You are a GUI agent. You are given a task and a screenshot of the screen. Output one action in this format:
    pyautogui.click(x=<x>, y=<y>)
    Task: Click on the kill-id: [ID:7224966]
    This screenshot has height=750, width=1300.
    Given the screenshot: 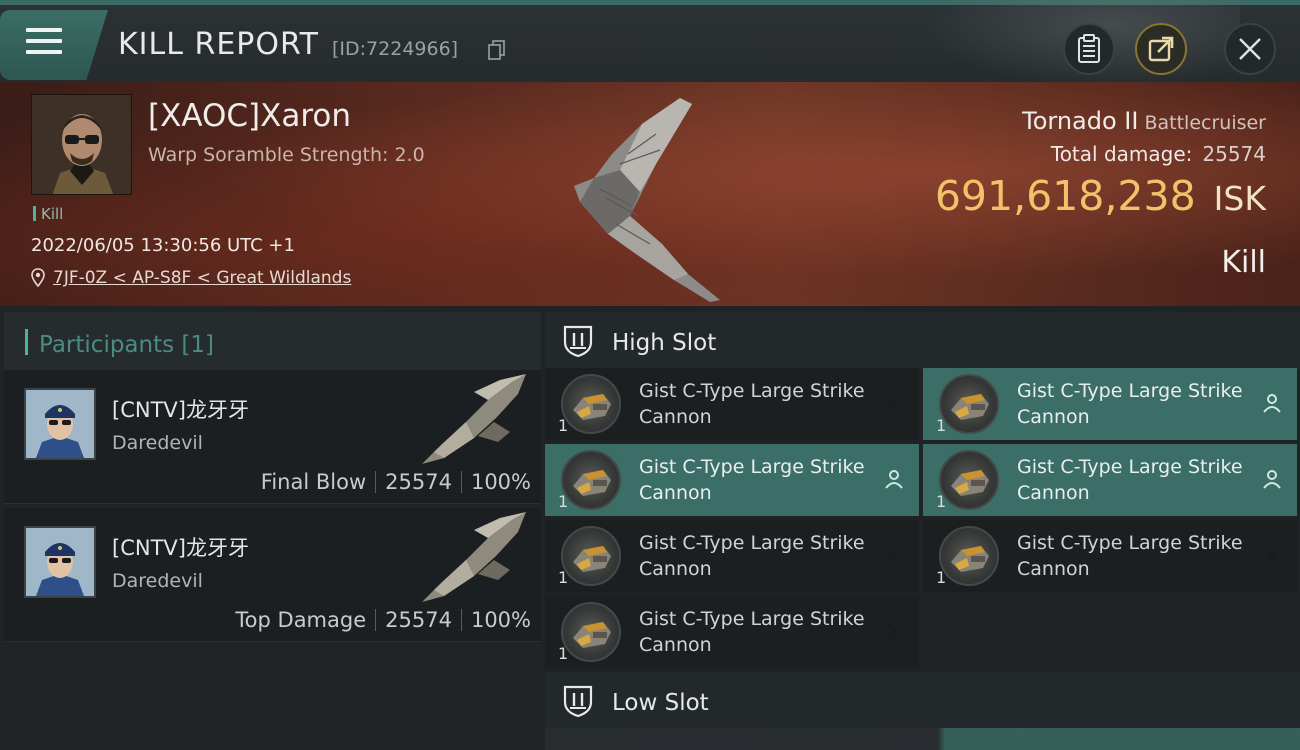 What is the action you would take?
    pyautogui.click(x=395, y=49)
    